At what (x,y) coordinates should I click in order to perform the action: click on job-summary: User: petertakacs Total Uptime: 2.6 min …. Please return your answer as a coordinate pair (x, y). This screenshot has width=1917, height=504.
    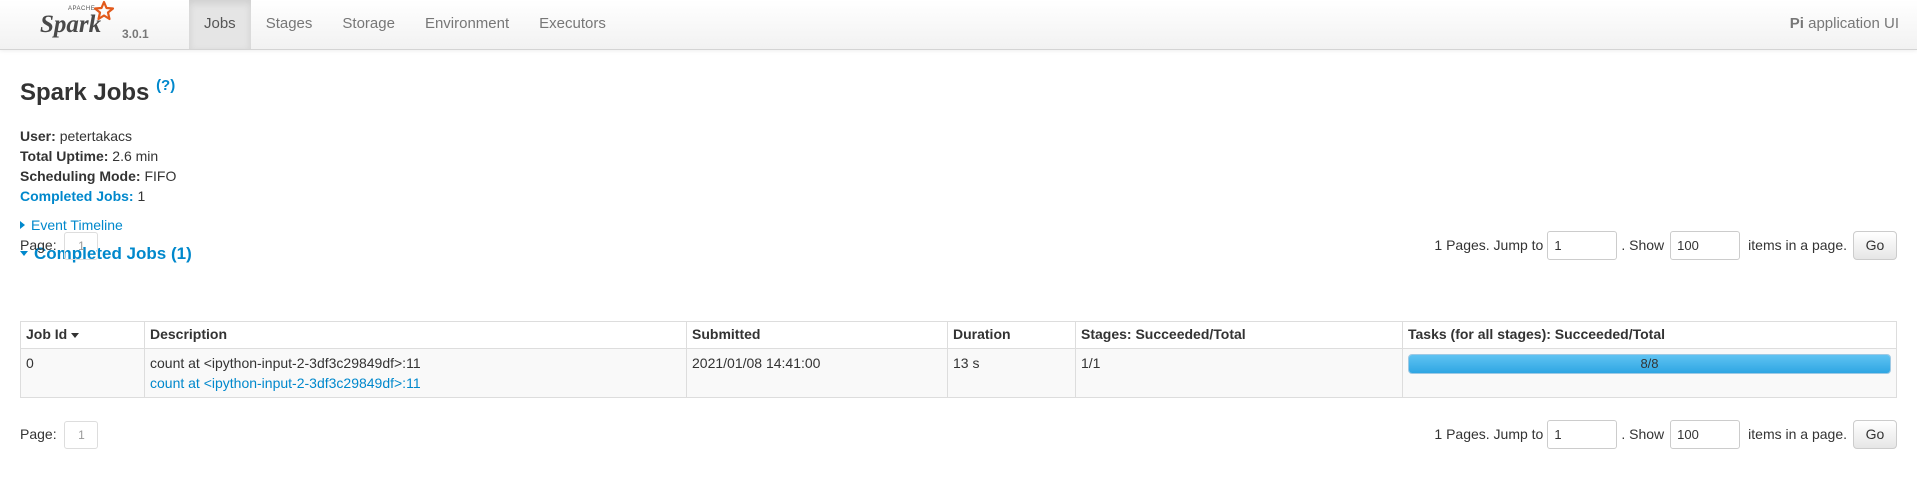
    Looking at the image, I should click on (98, 166).